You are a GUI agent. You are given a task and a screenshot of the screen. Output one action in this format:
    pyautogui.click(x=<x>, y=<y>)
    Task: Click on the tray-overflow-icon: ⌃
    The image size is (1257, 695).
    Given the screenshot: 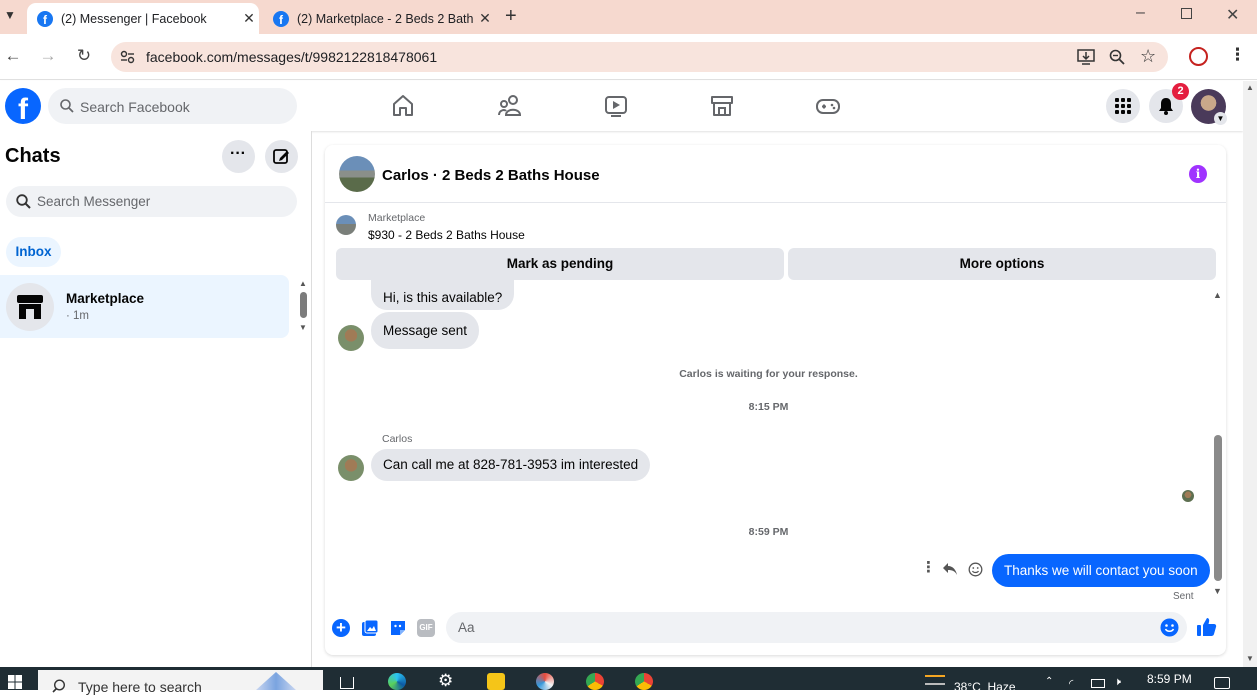 What is the action you would take?
    pyautogui.click(x=1049, y=681)
    